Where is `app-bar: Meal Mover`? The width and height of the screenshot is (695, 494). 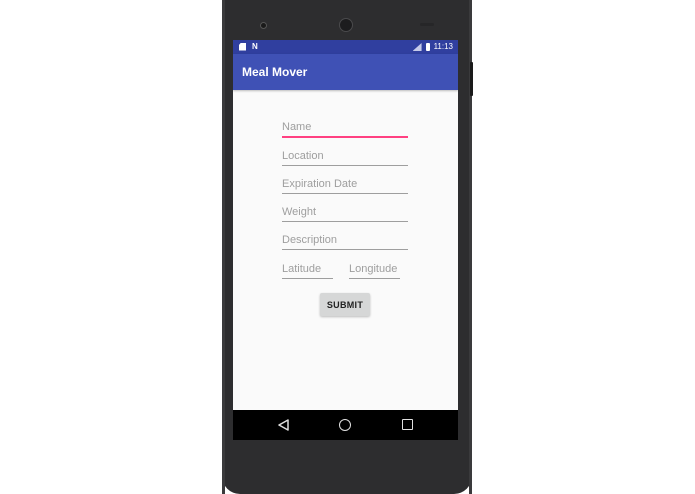
app-bar: Meal Mover is located at coordinates (345, 72).